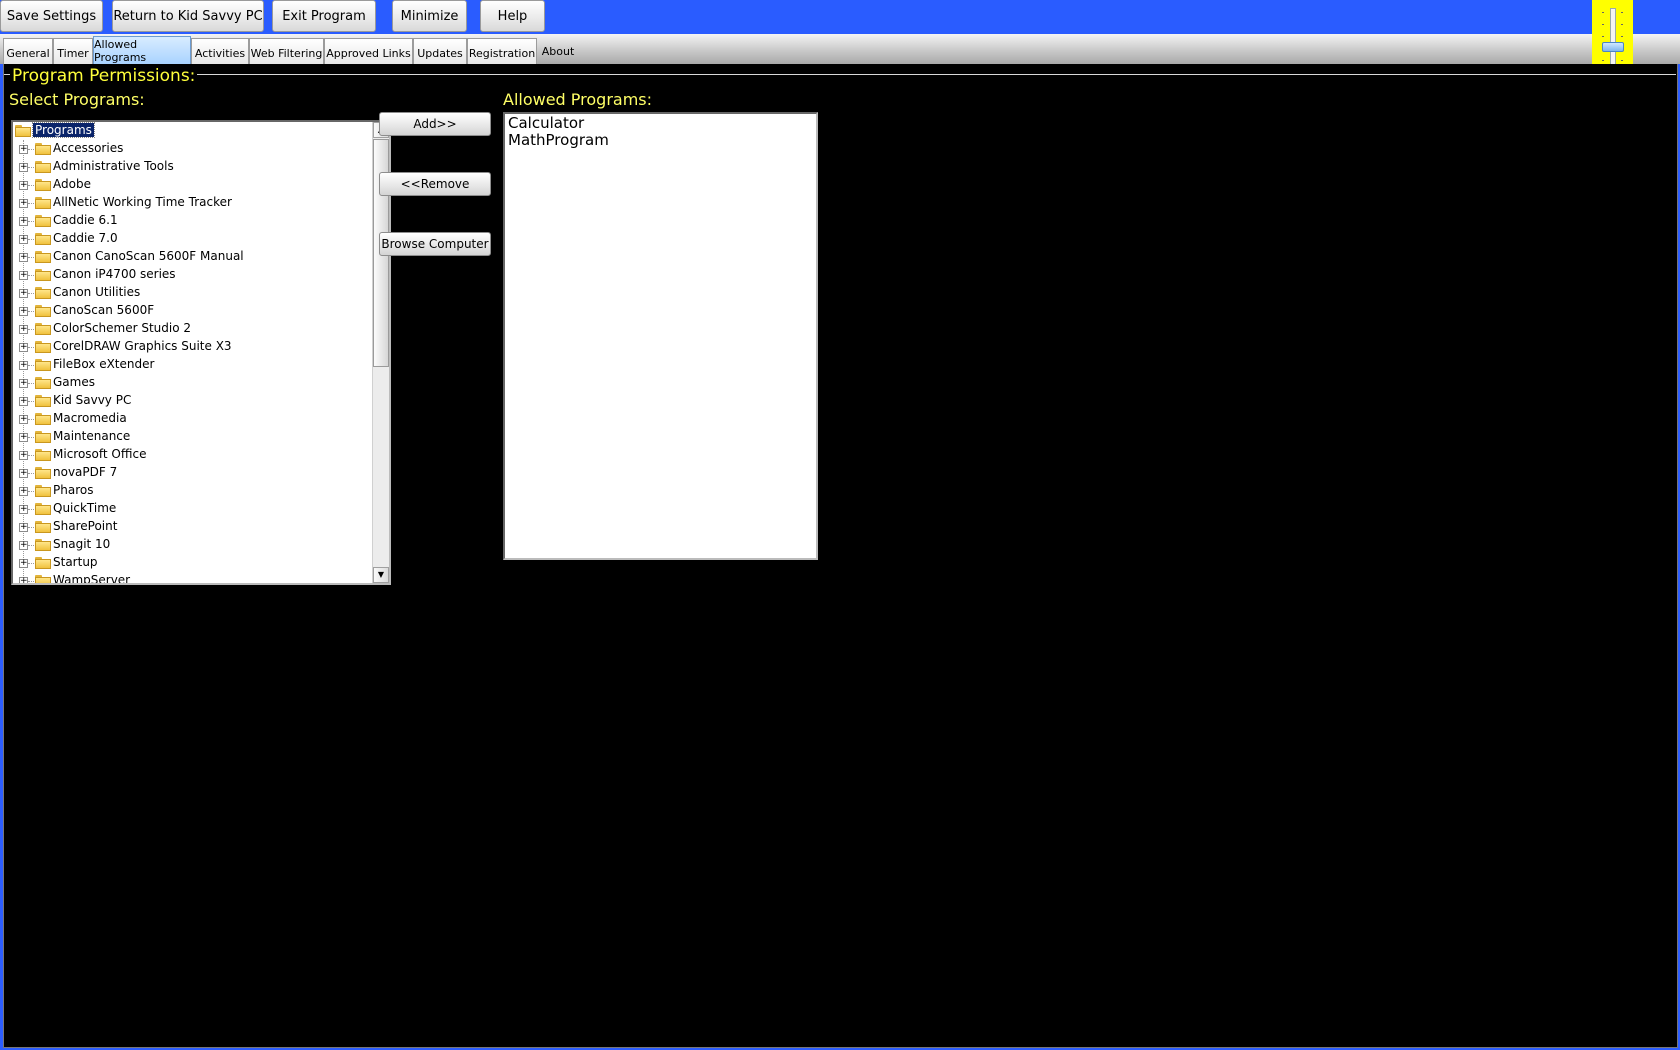 This screenshot has width=1680, height=1050. What do you see at coordinates (193, 221) in the screenshot?
I see `tree-item: + Caddie 6.1` at bounding box center [193, 221].